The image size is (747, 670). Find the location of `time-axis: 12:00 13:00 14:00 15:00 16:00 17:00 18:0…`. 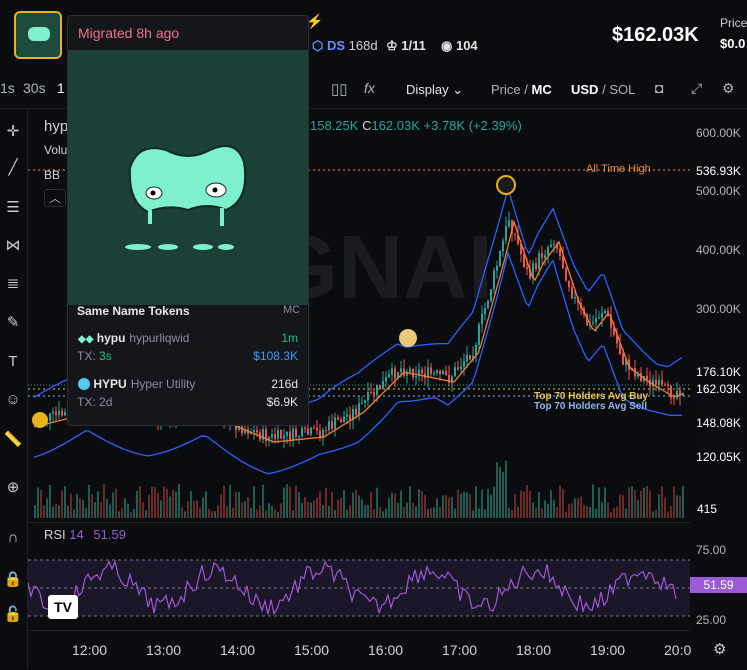

time-axis: 12:00 13:00 14:00 15:00 16:00 17:00 18:0… is located at coordinates (359, 650).